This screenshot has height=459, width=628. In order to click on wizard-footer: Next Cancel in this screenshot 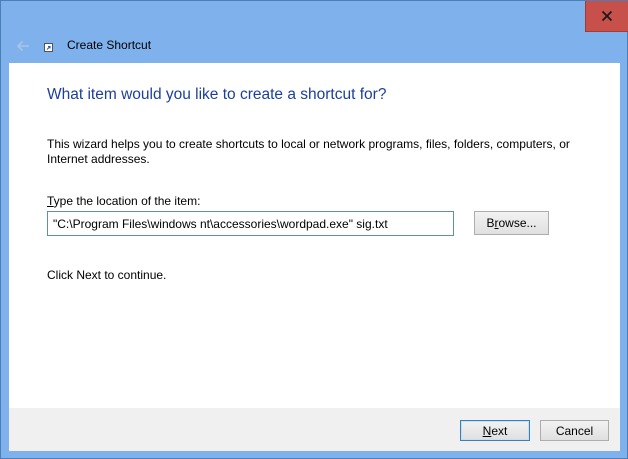, I will do `click(314, 429)`.